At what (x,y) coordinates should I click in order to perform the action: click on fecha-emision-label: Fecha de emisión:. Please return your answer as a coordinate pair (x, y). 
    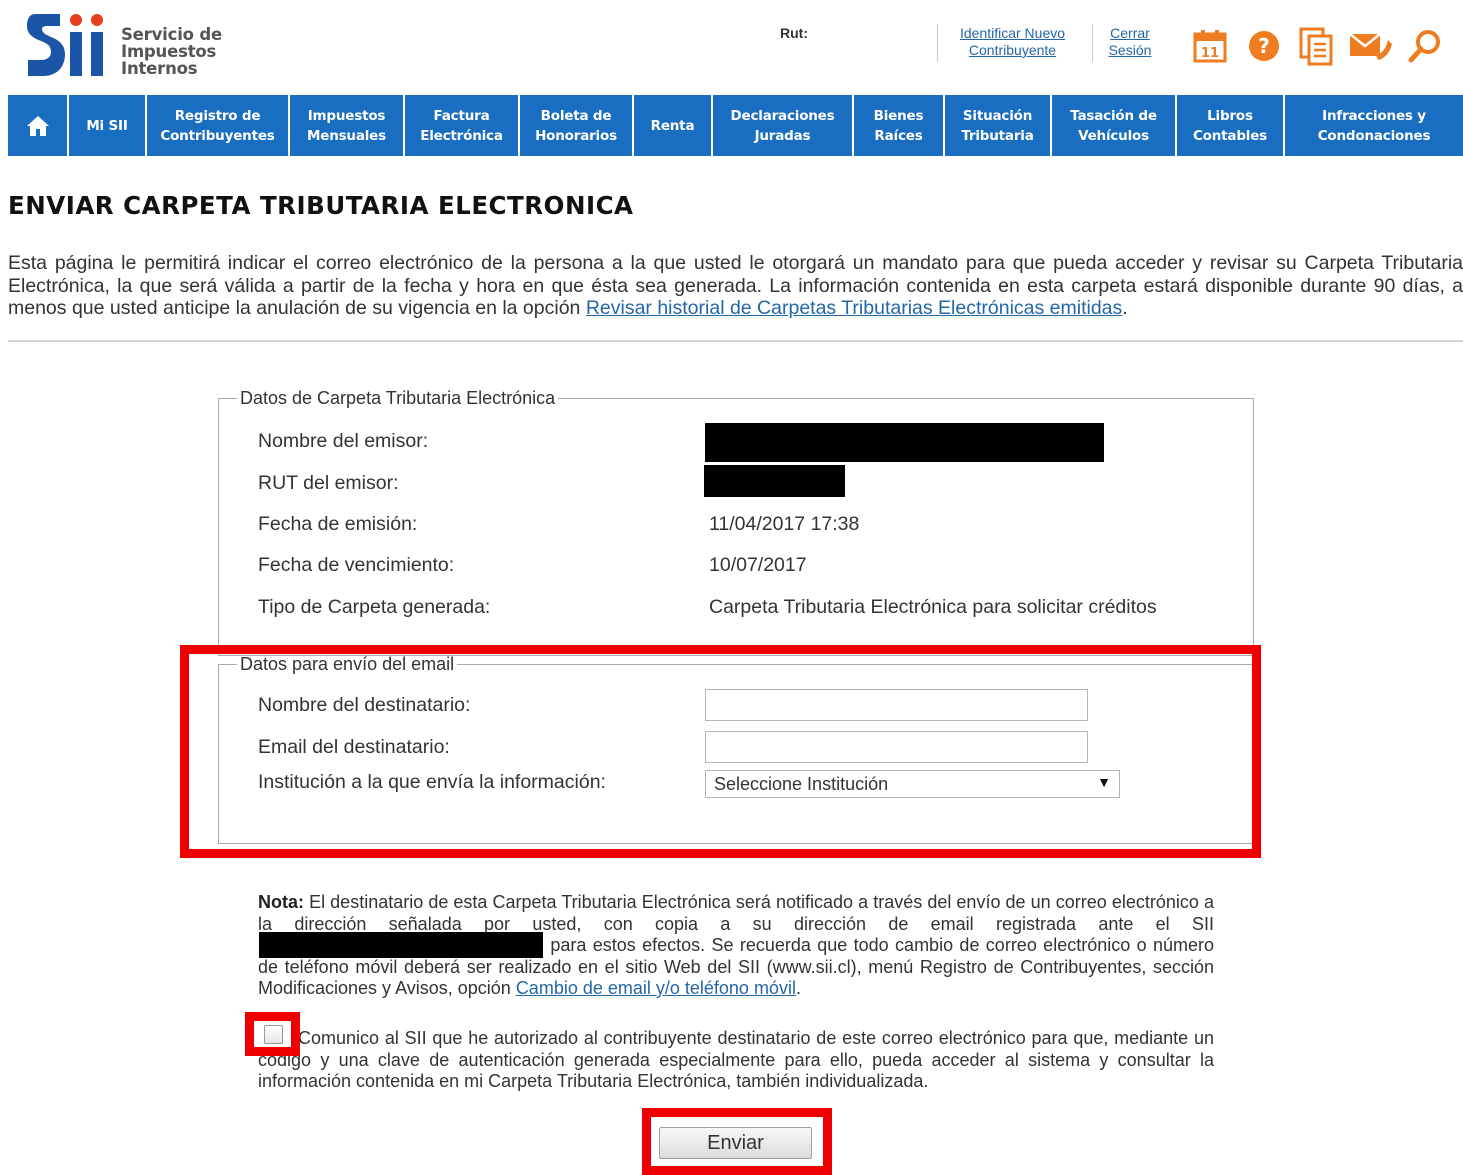
    Looking at the image, I should click on (338, 524).